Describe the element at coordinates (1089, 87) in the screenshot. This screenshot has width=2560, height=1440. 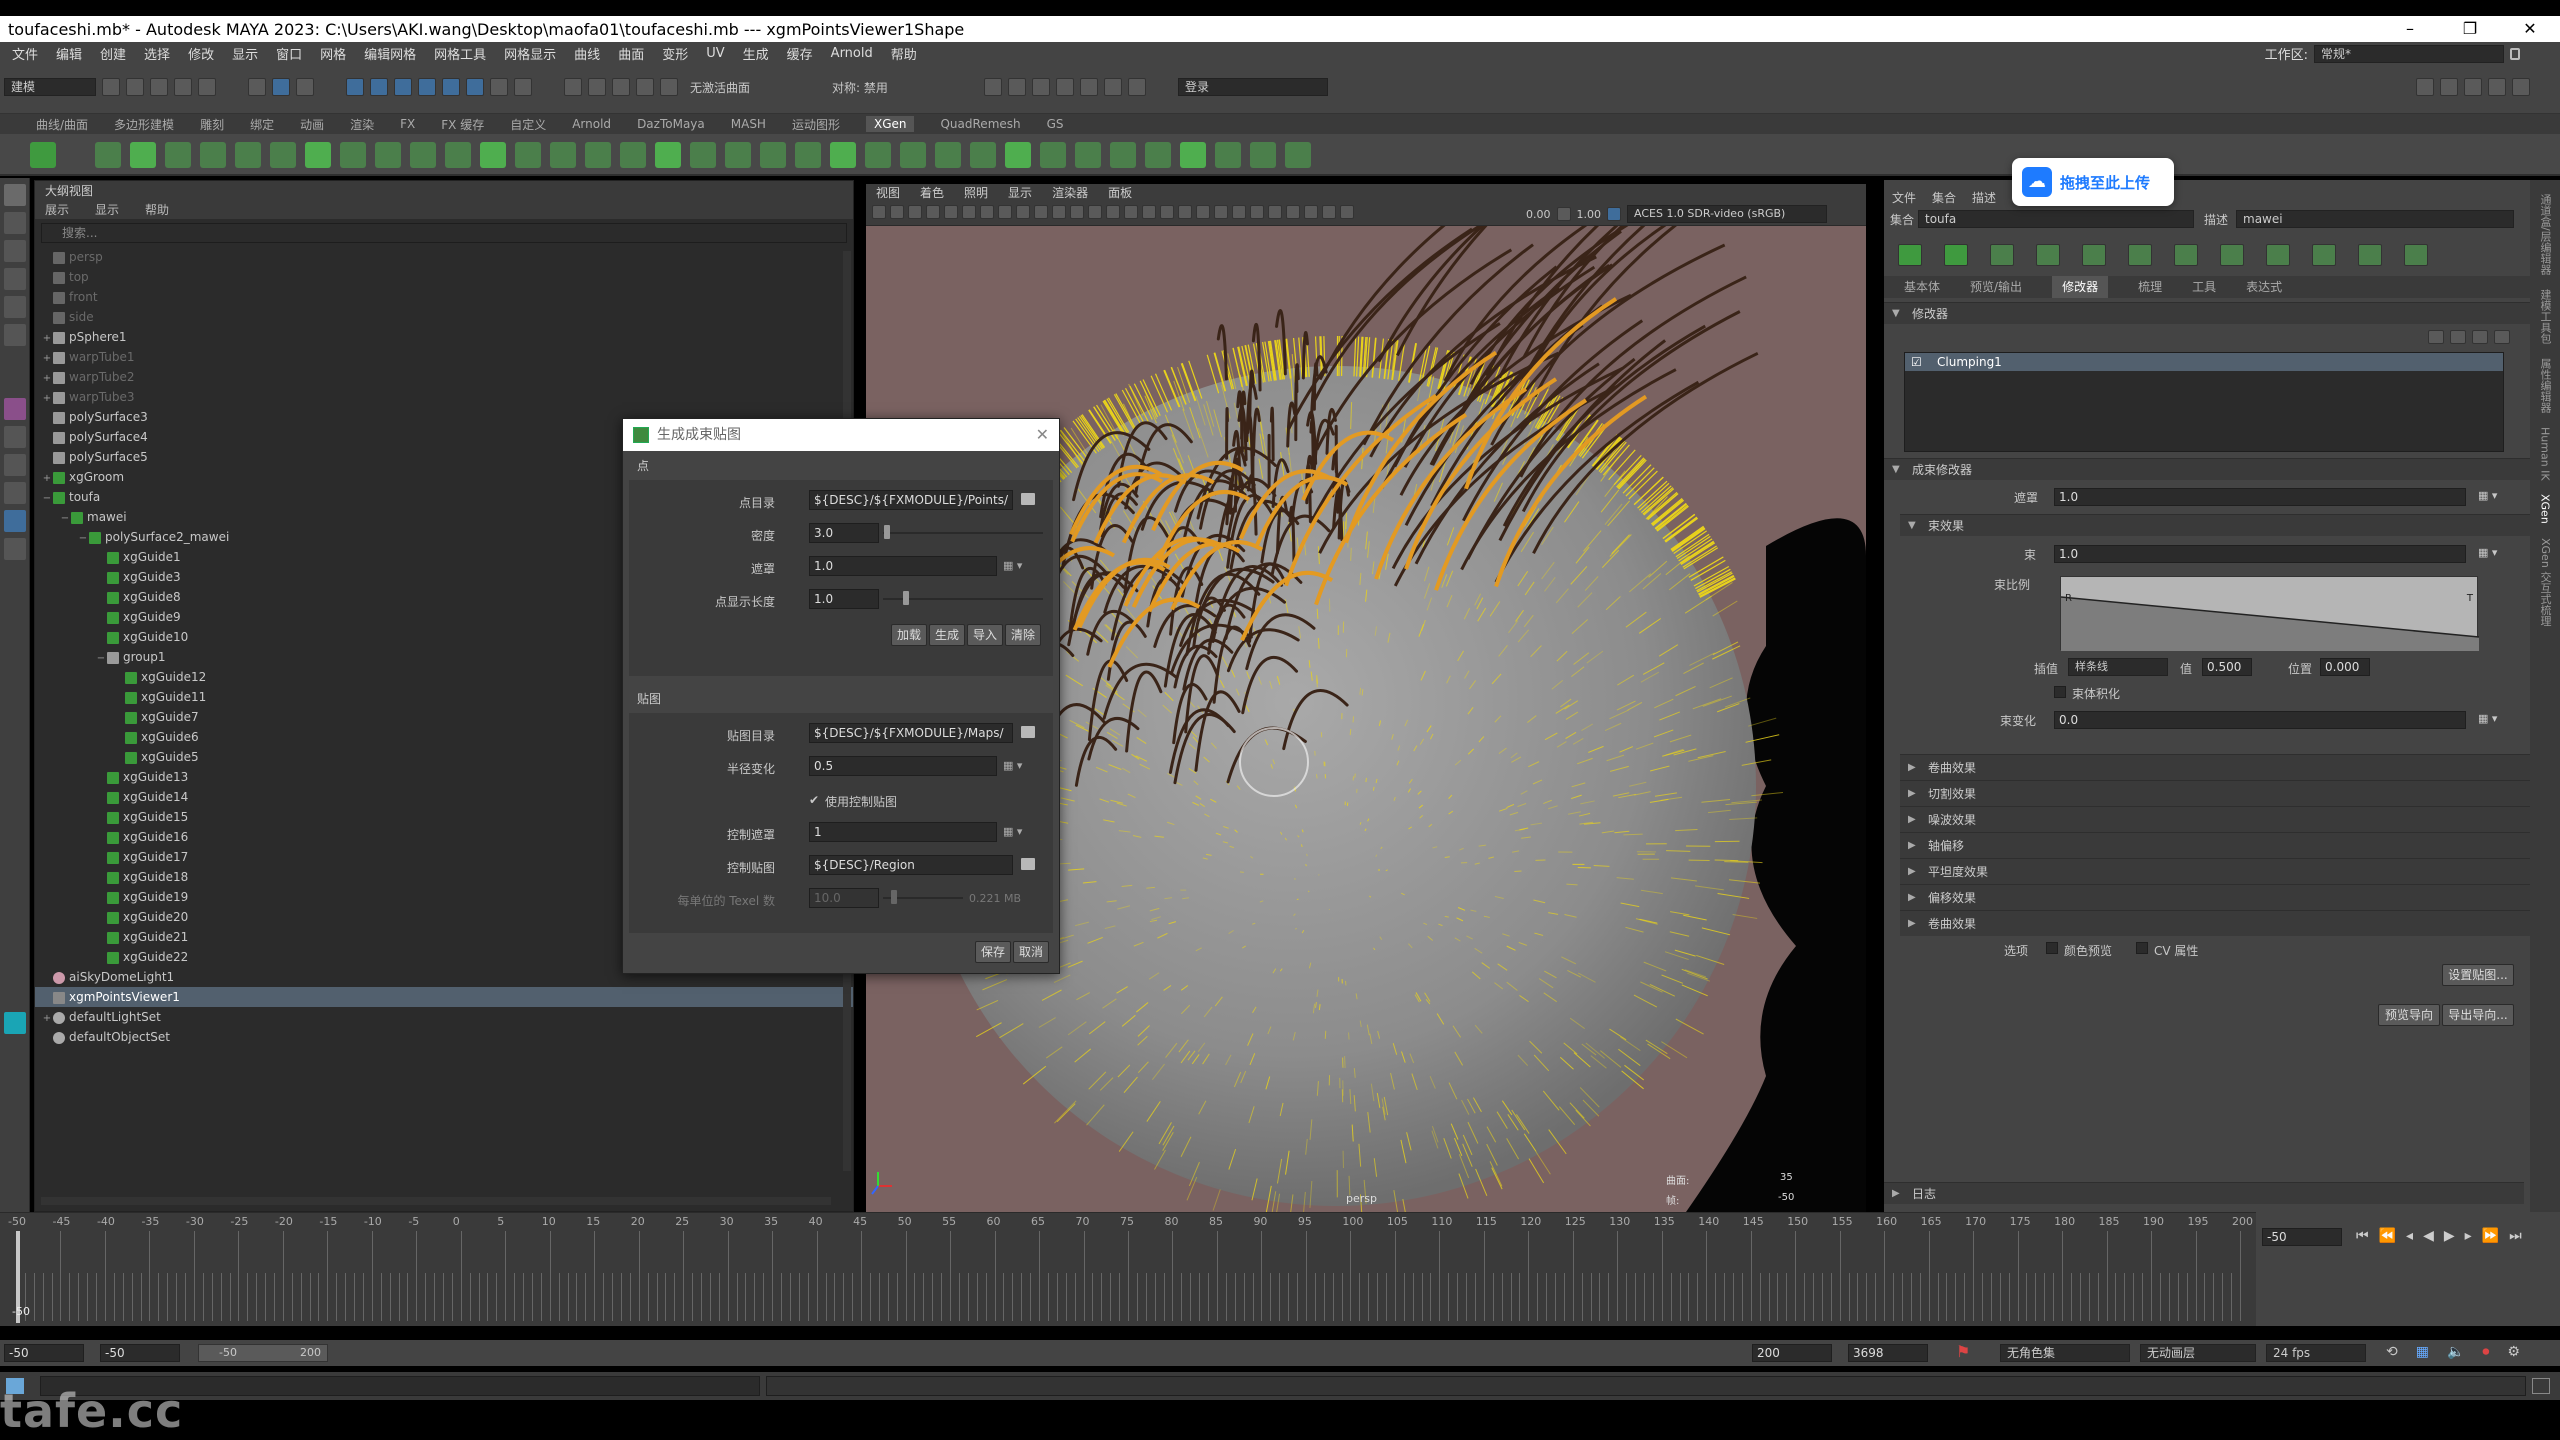
I see `hypershade-icon` at that location.